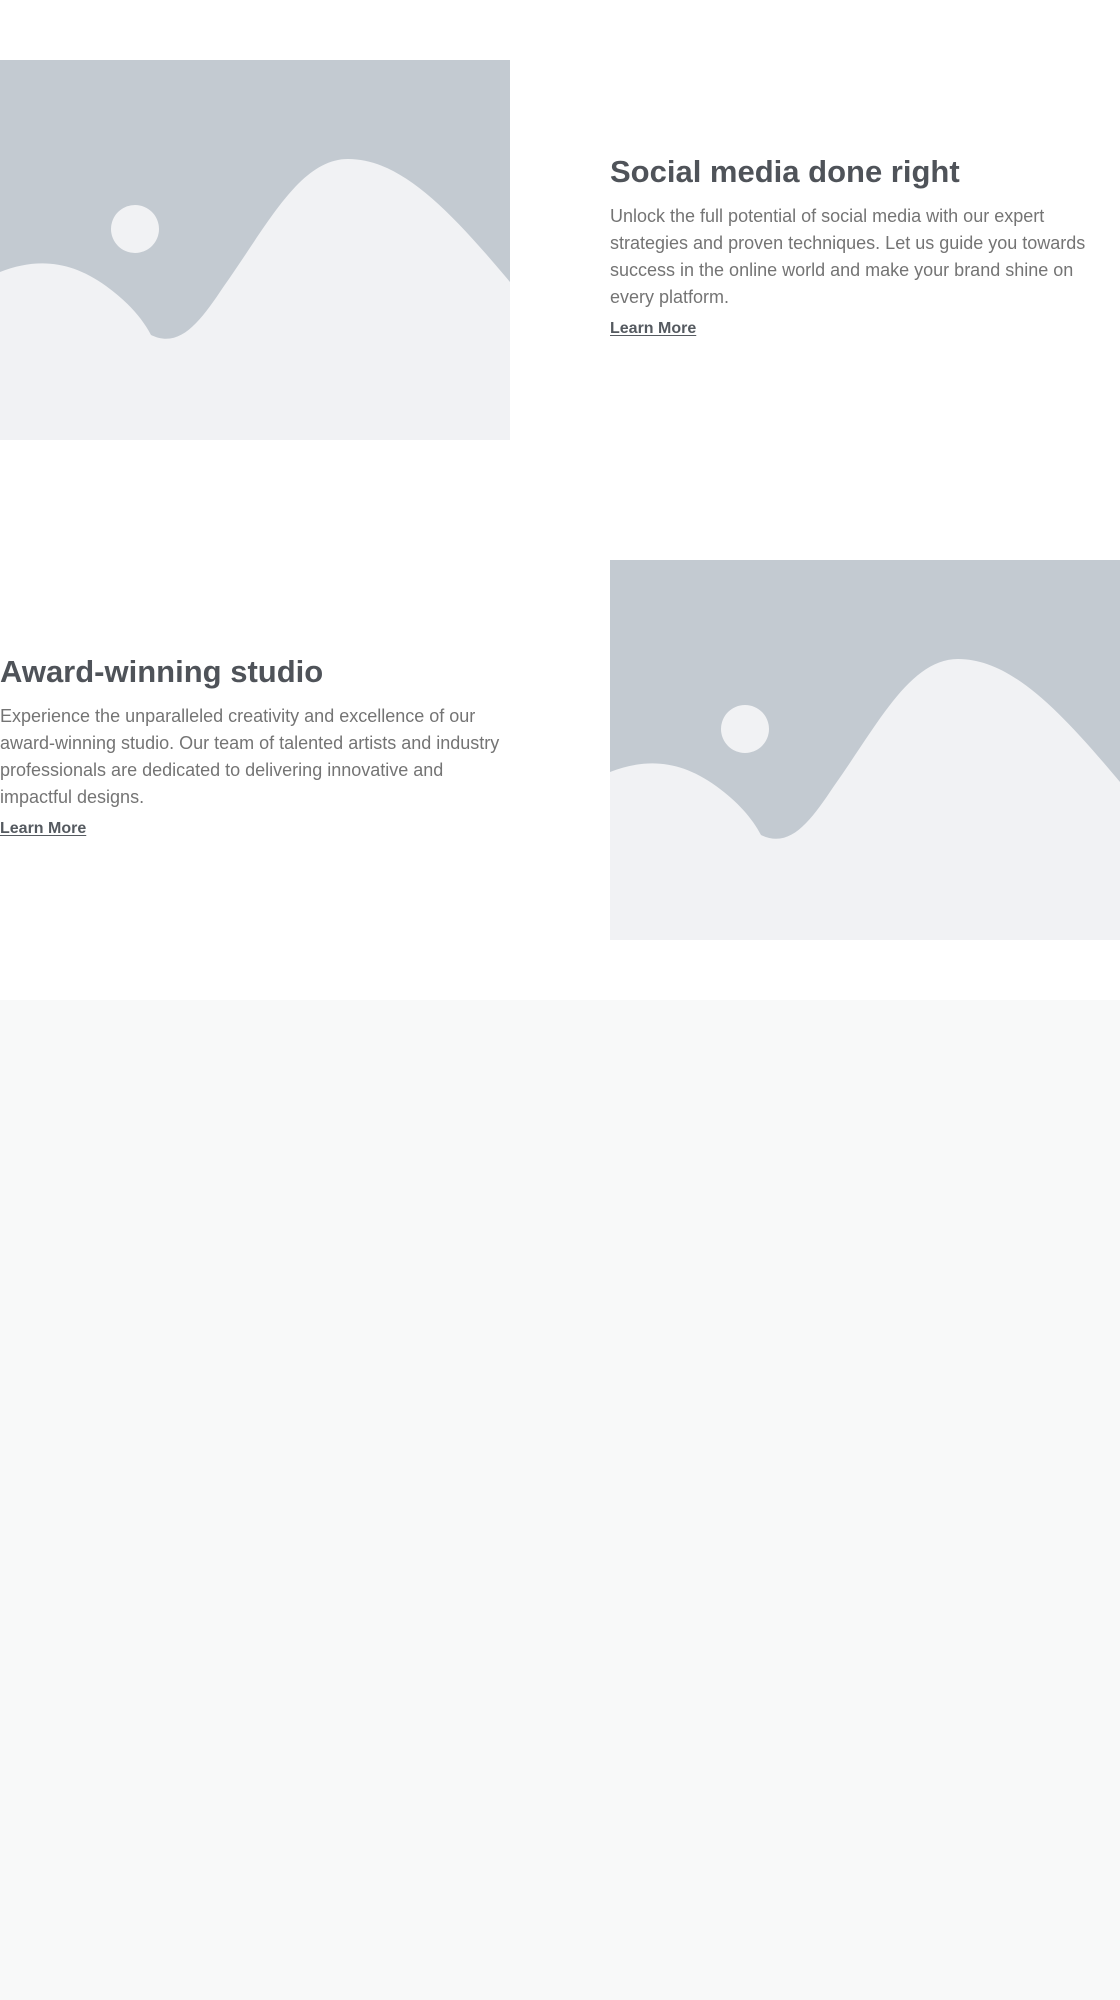 This screenshot has width=1120, height=2000. Describe the element at coordinates (162, 671) in the screenshot. I see `feature-title: Award-winning studio` at that location.